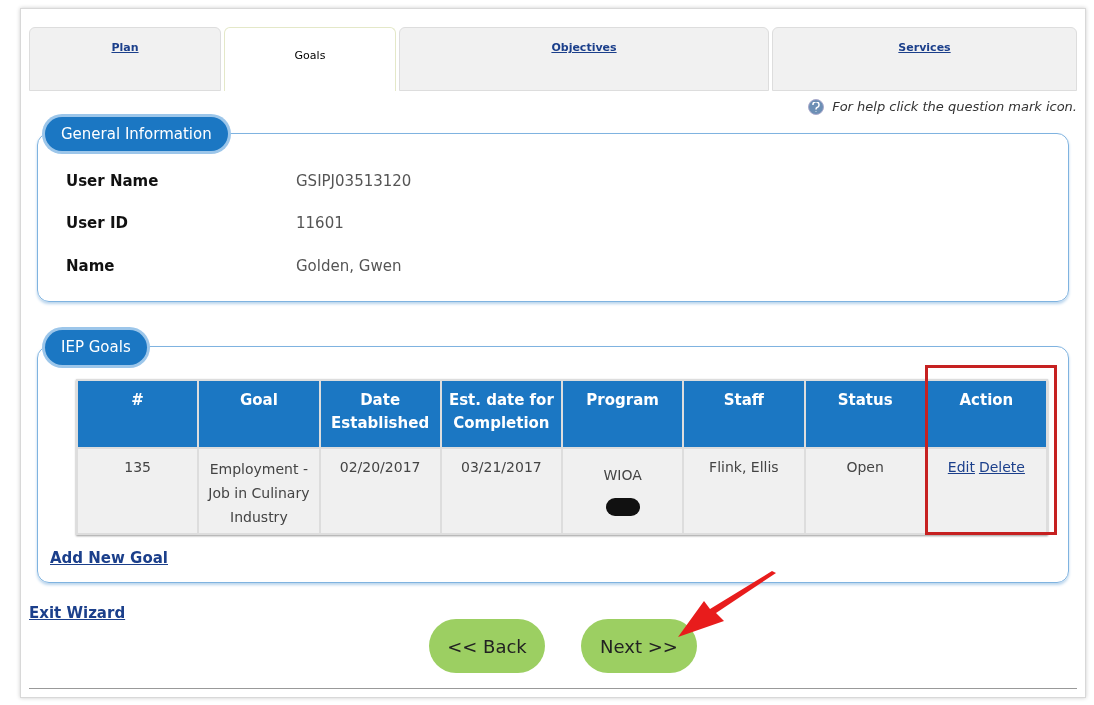 The image size is (1094, 705). I want to click on table-cell: 135, so click(138, 491).